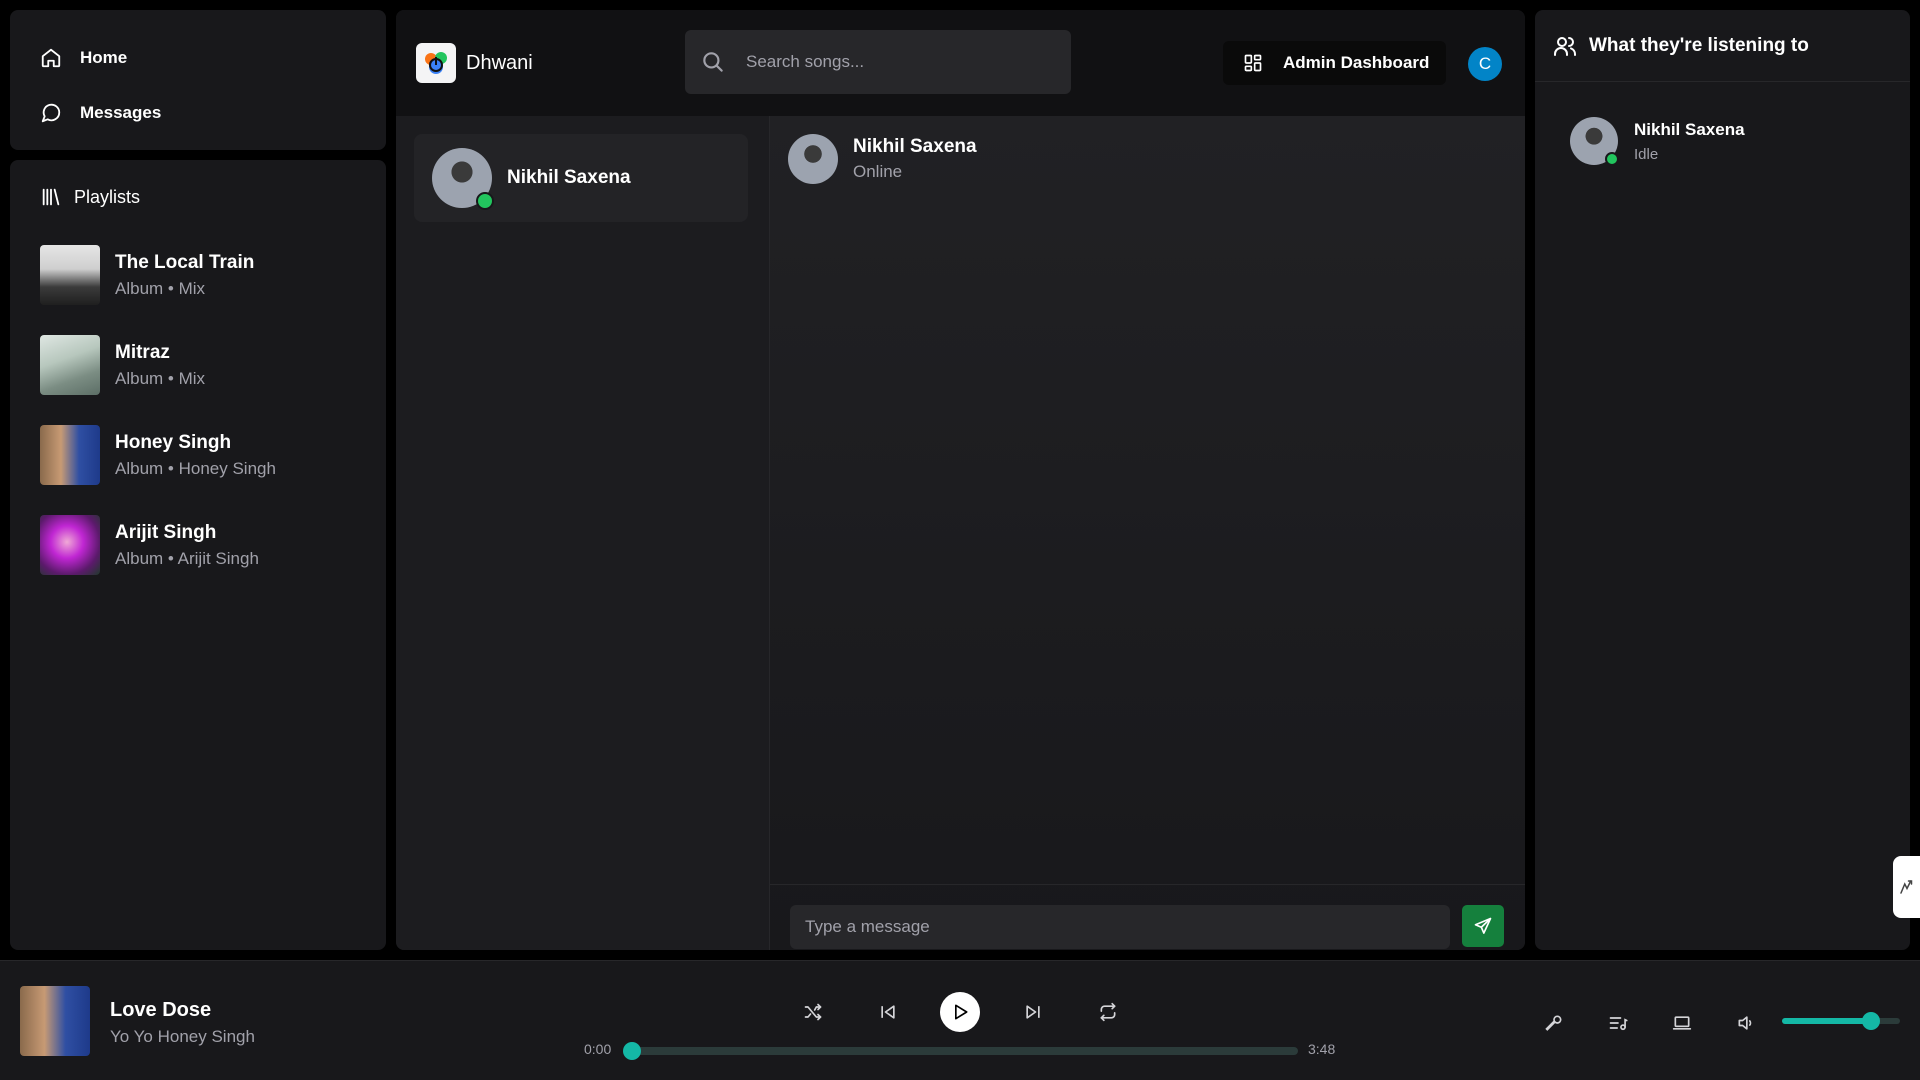  Describe the element at coordinates (142, 352) in the screenshot. I see `playlist-title: Mitraz` at that location.